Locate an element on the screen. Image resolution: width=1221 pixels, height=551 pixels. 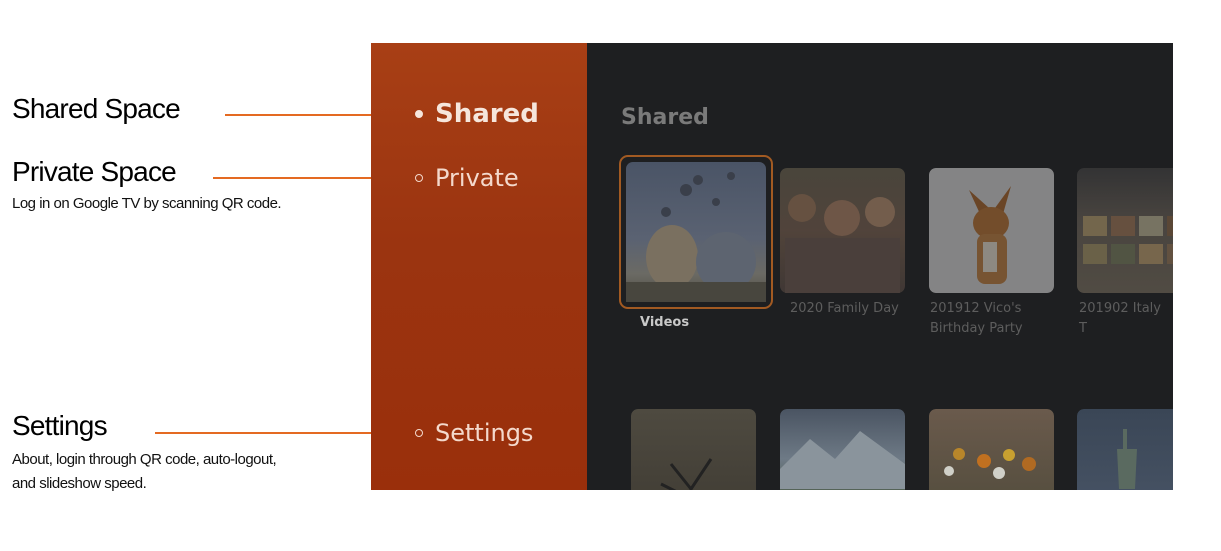
sidebar-item-label: Private is located at coordinates (477, 178).